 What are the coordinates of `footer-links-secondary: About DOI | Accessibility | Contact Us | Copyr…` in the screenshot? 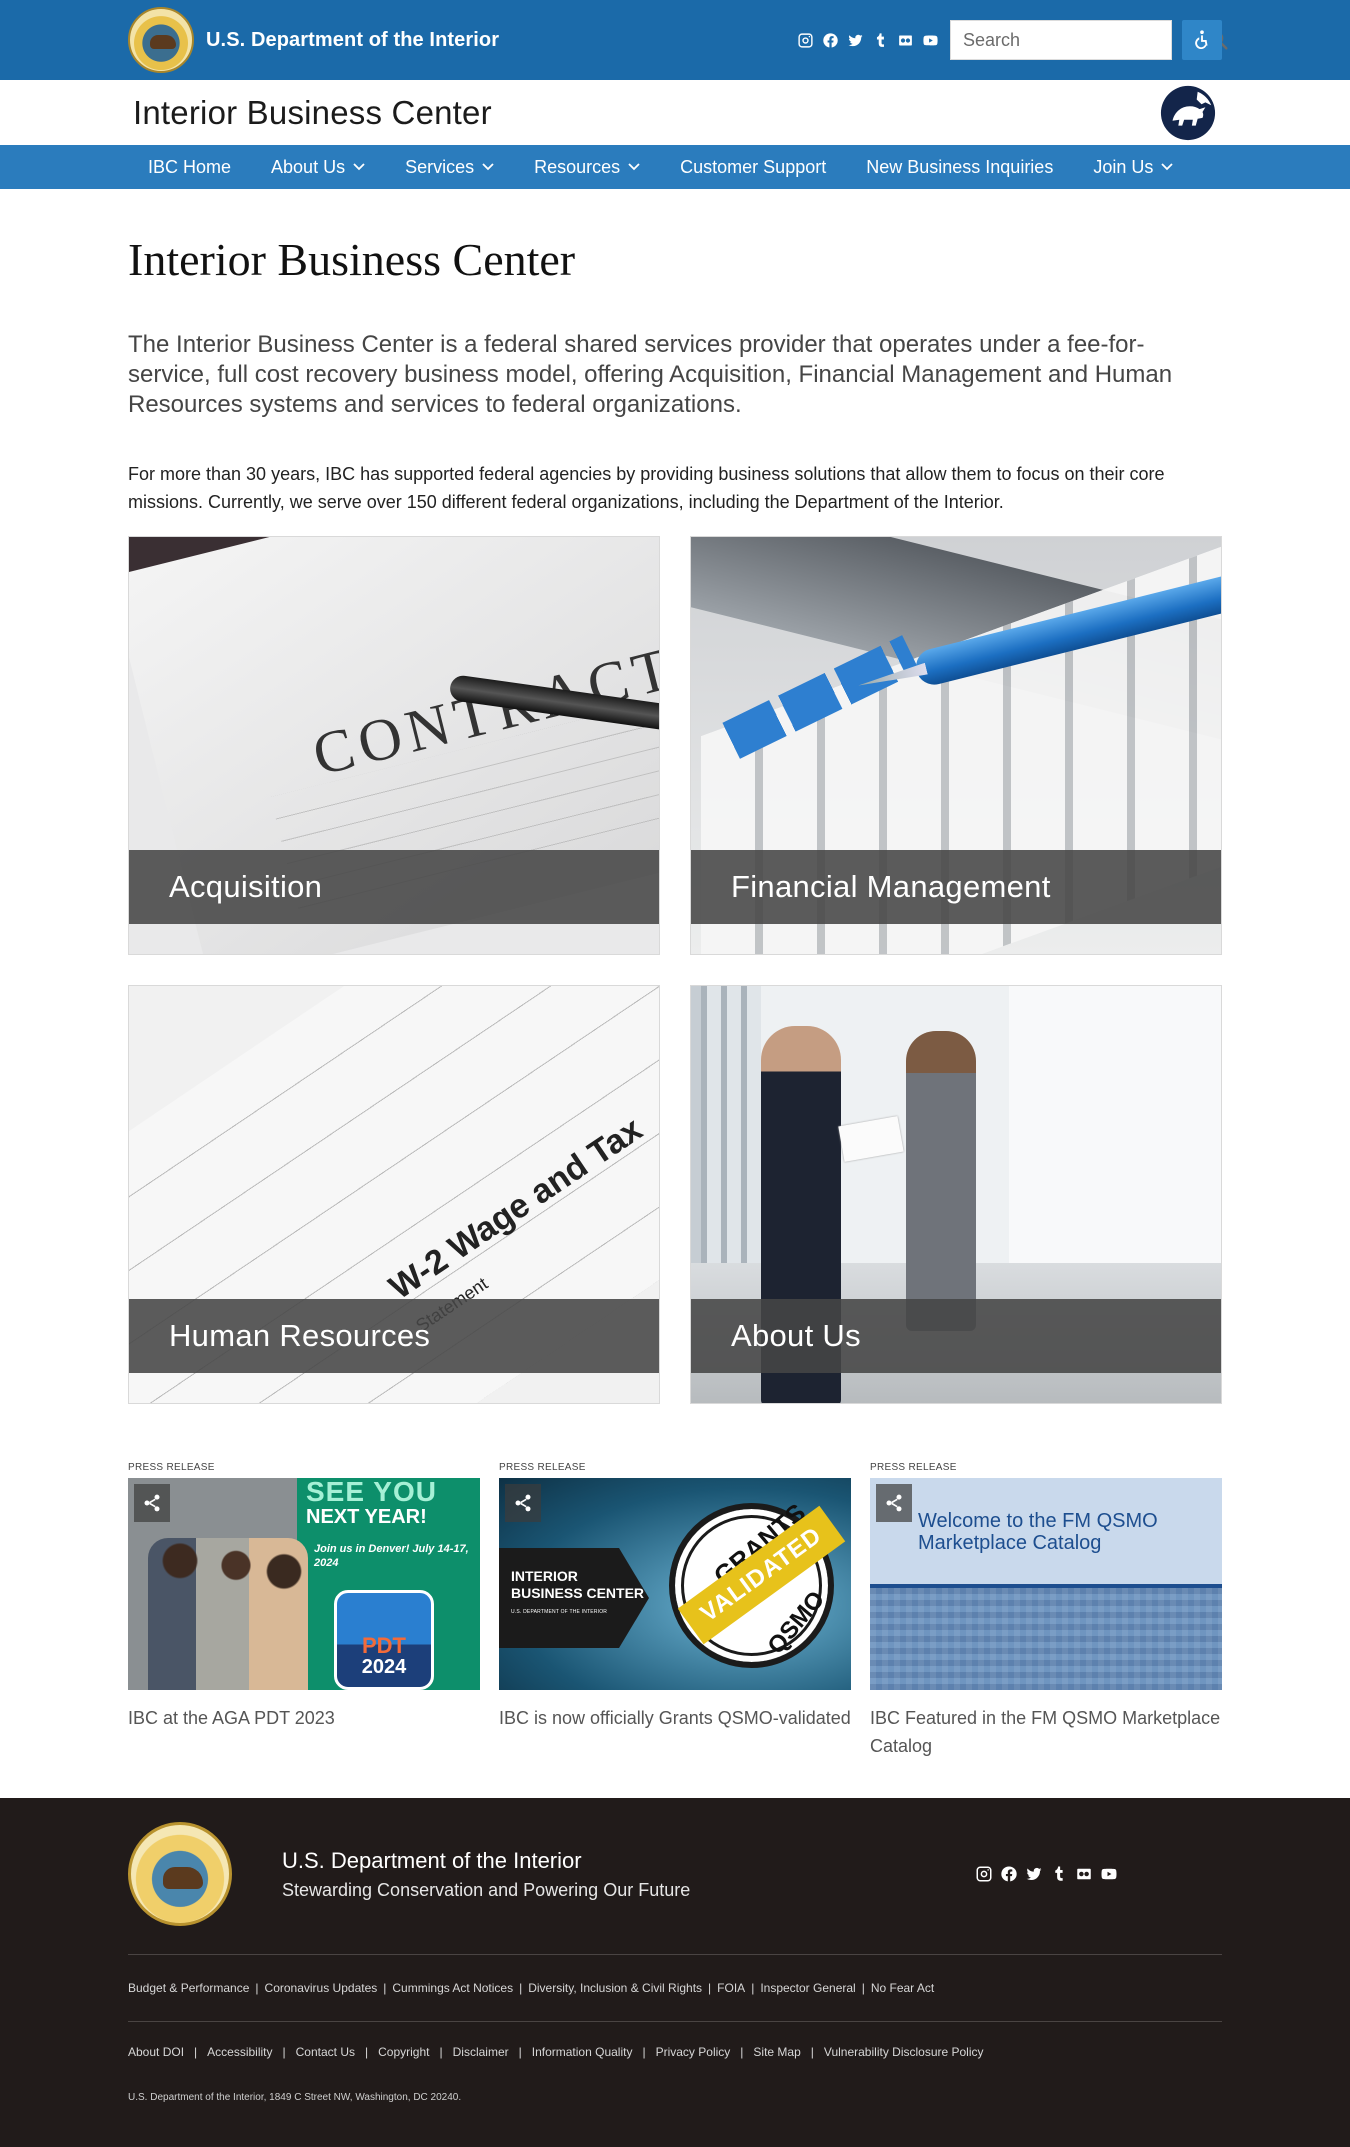 It's located at (675, 2052).